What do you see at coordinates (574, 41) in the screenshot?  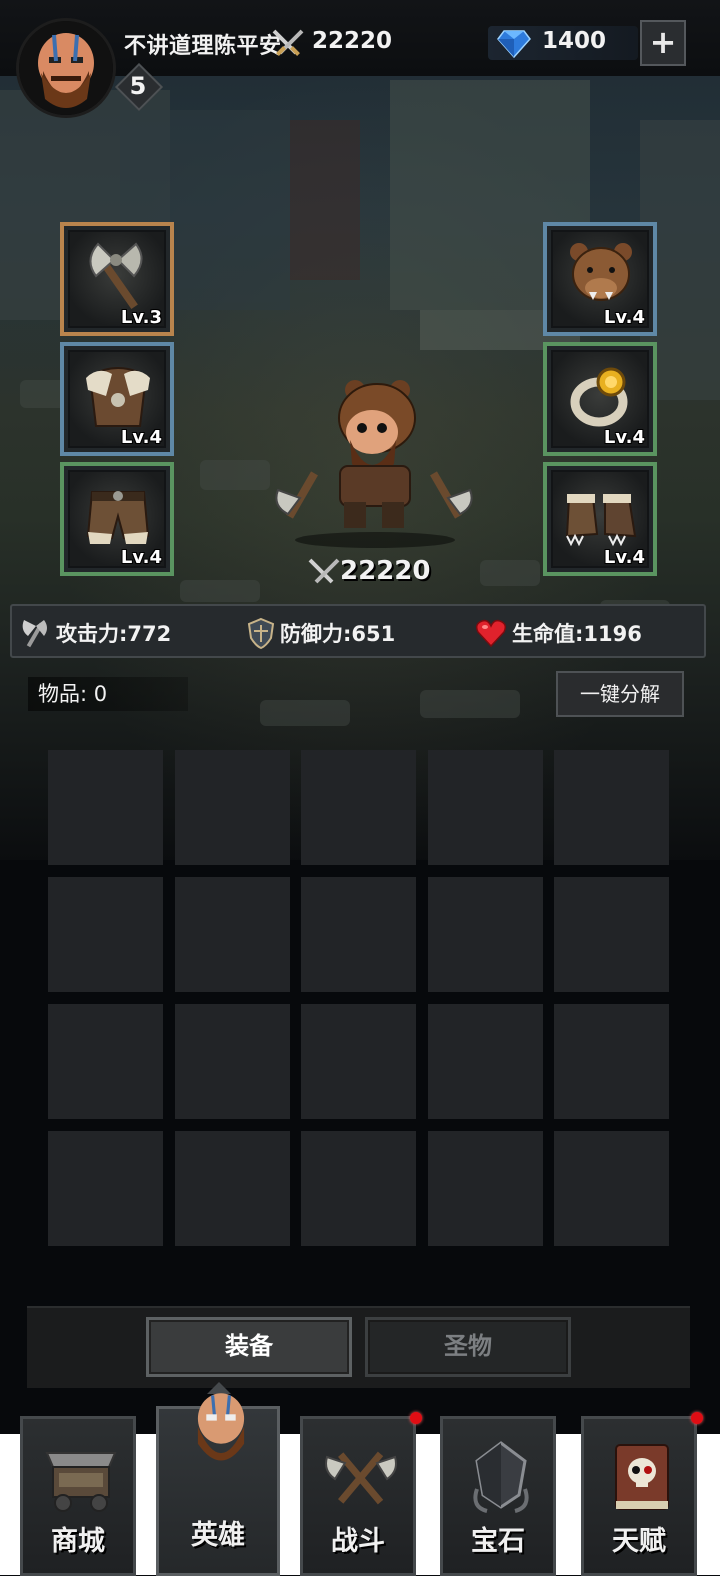 I see `gem-count: 1400` at bounding box center [574, 41].